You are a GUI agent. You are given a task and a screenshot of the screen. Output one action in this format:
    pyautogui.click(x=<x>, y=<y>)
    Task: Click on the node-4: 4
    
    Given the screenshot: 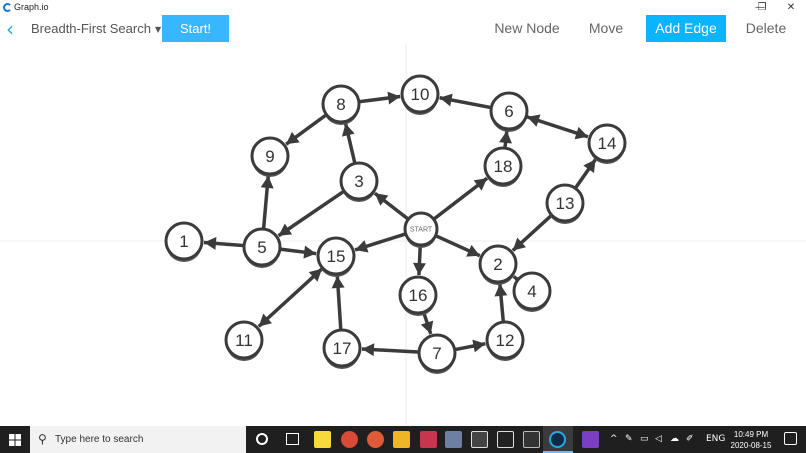 What is the action you would take?
    pyautogui.click(x=532, y=291)
    